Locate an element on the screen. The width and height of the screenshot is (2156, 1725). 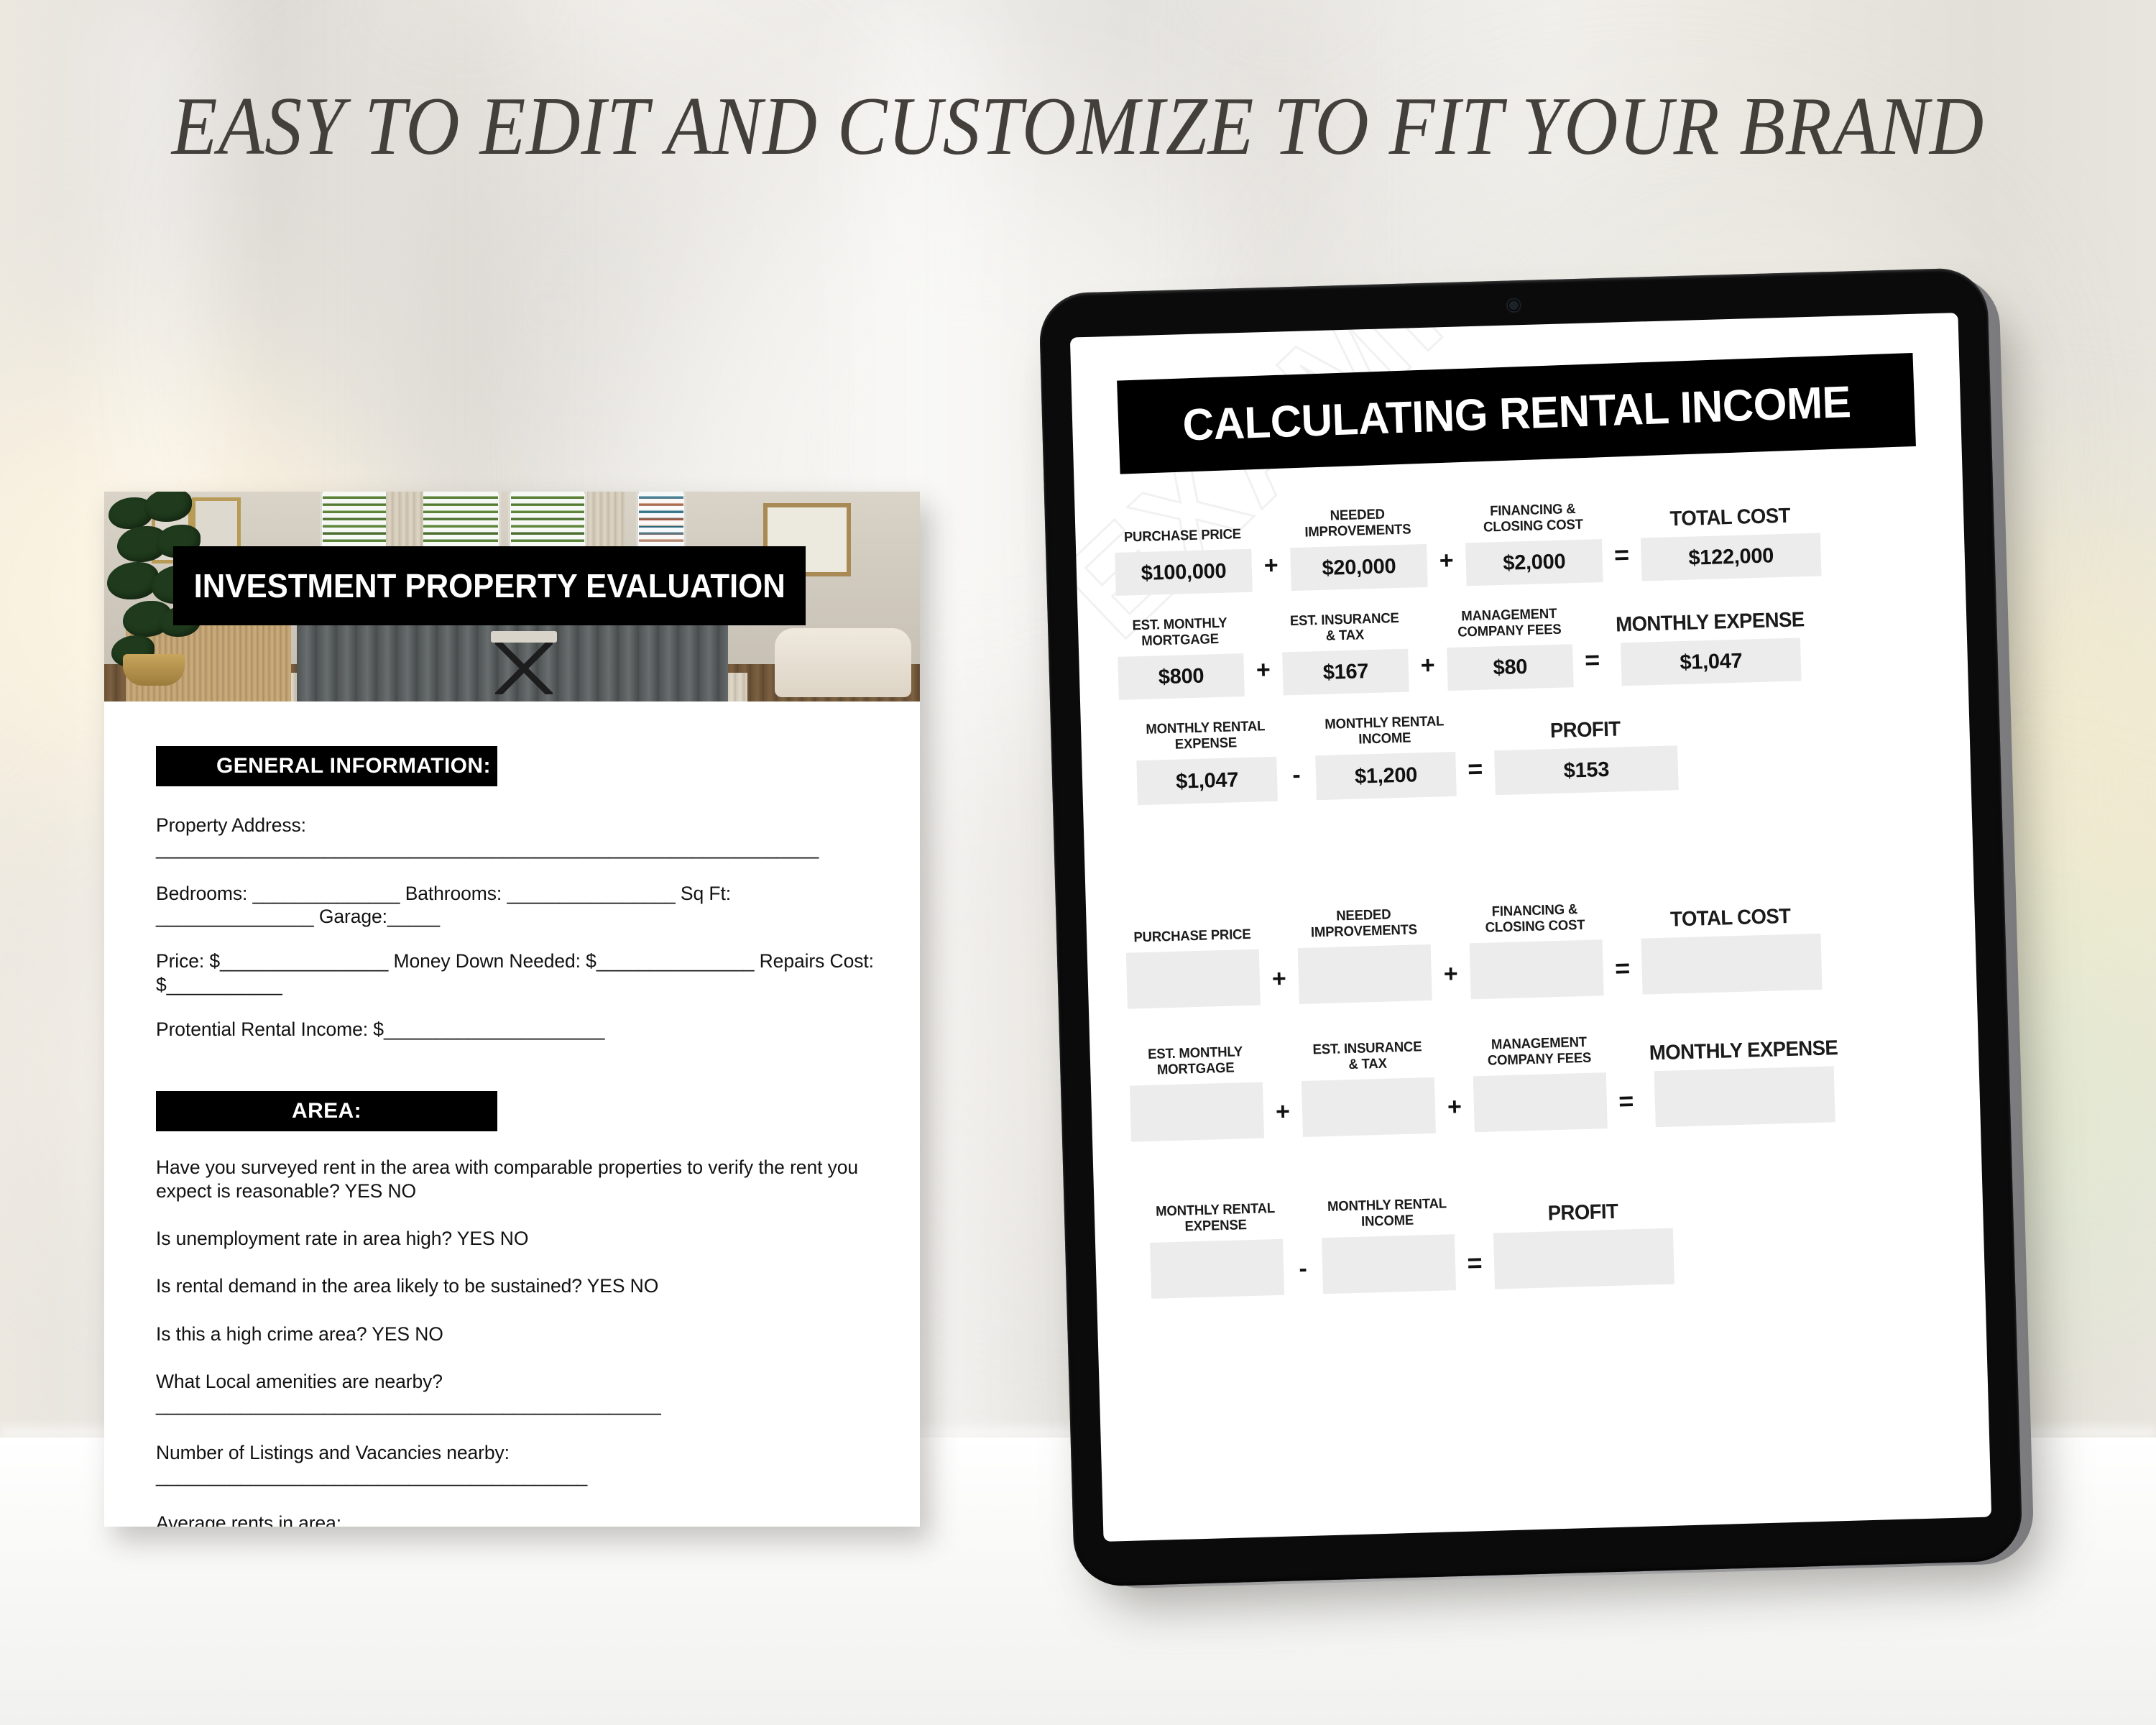
financing-closing-cost-value: $2,000 is located at coordinates (1534, 562).